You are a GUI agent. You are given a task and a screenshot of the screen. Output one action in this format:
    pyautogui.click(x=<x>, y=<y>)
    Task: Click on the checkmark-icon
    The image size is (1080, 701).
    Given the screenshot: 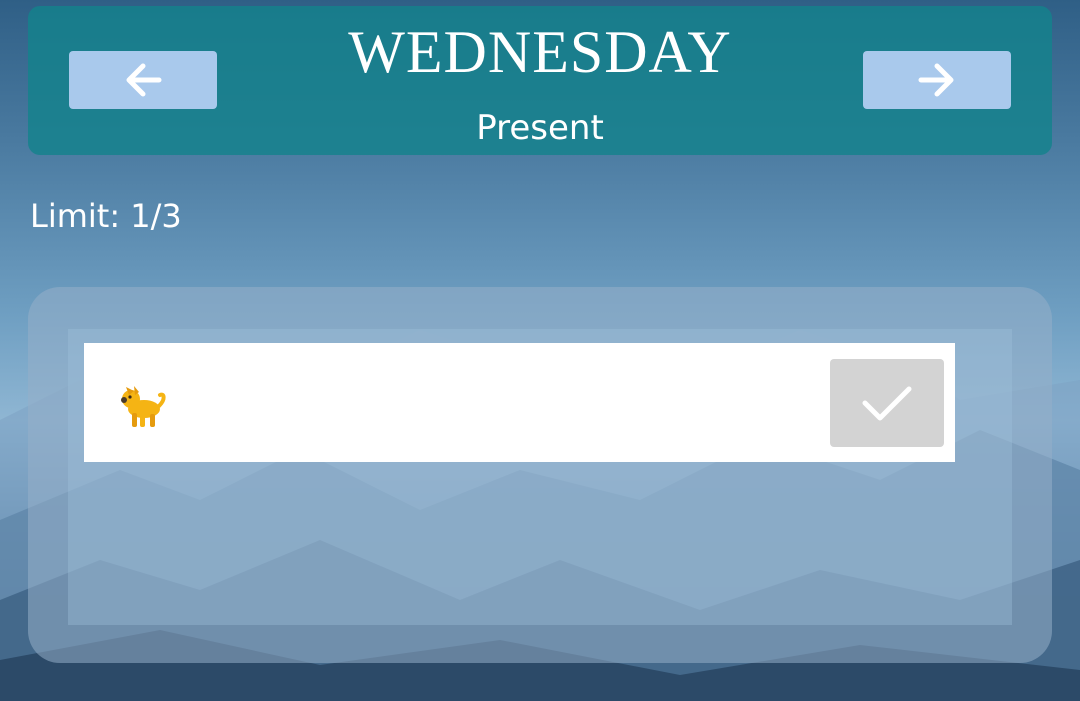 What is the action you would take?
    pyautogui.click(x=887, y=403)
    